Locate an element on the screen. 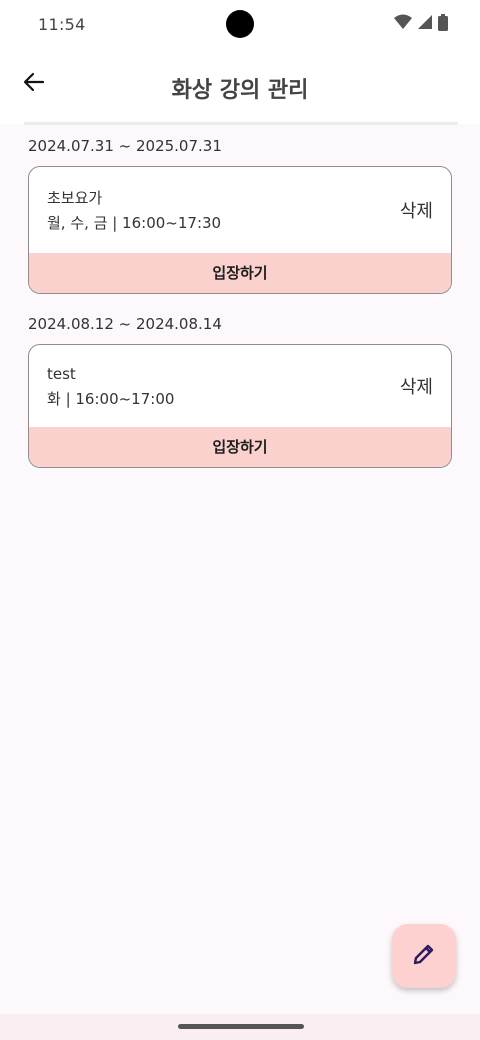 The width and height of the screenshot is (480, 1040). date-range: 2024.07.31 ~ 2025.07.31 is located at coordinates (125, 146).